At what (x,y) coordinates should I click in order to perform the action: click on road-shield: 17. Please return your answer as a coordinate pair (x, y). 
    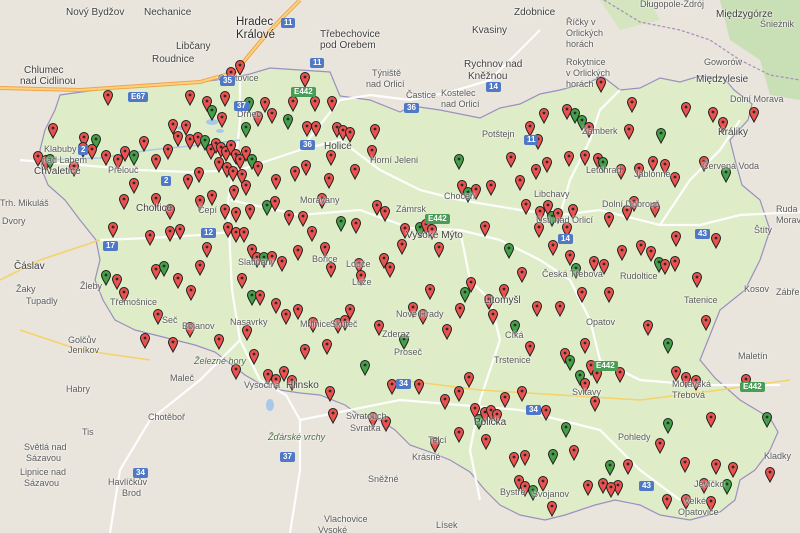
    Looking at the image, I should click on (110, 246).